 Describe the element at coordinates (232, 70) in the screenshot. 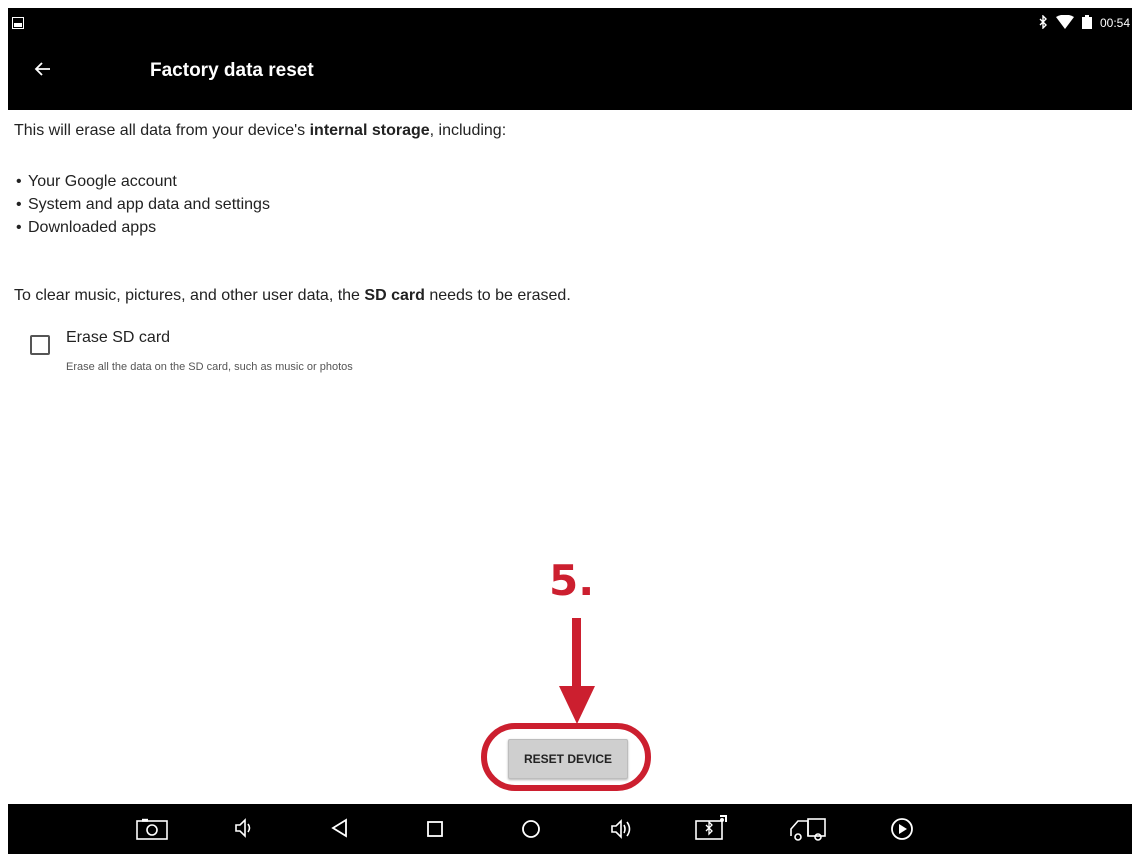

I see `page-title: Factory data reset` at that location.